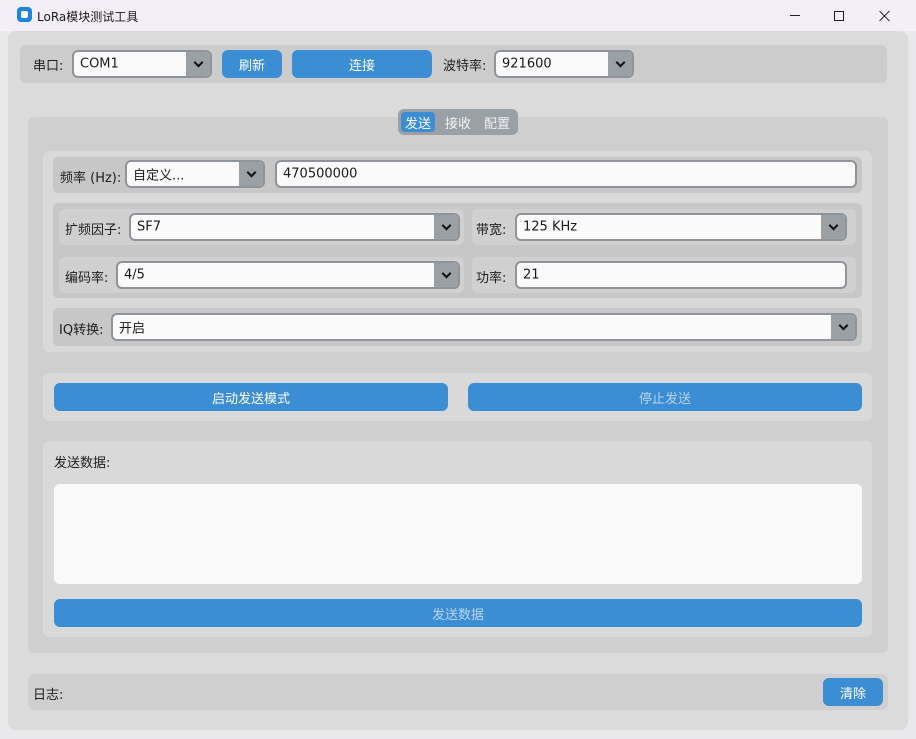 The height and width of the screenshot is (739, 916). I want to click on close-button, so click(885, 15).